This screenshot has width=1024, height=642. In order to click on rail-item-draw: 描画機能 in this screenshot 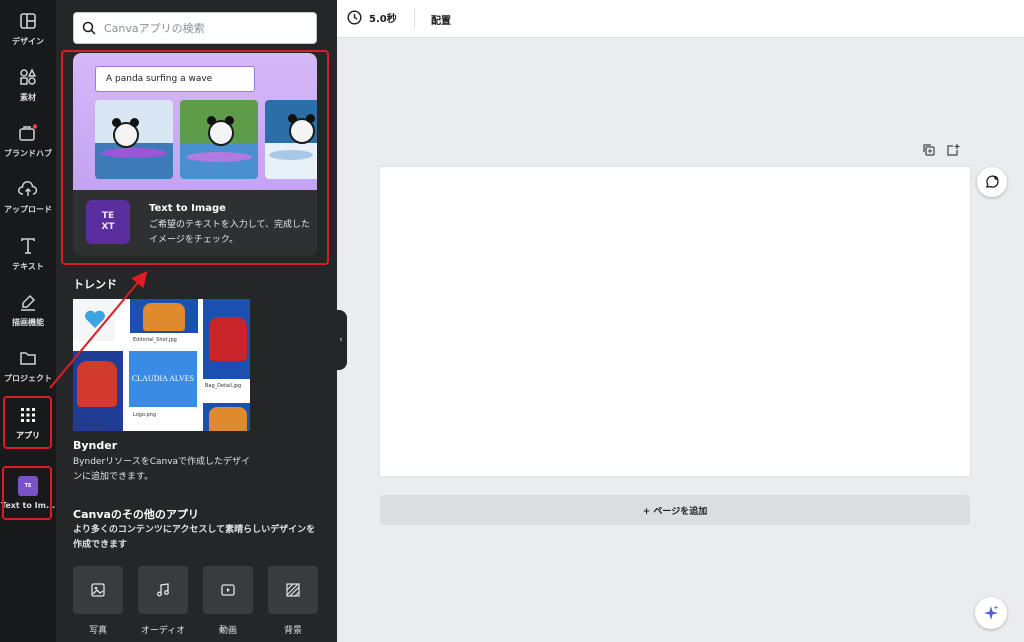, I will do `click(28, 309)`.